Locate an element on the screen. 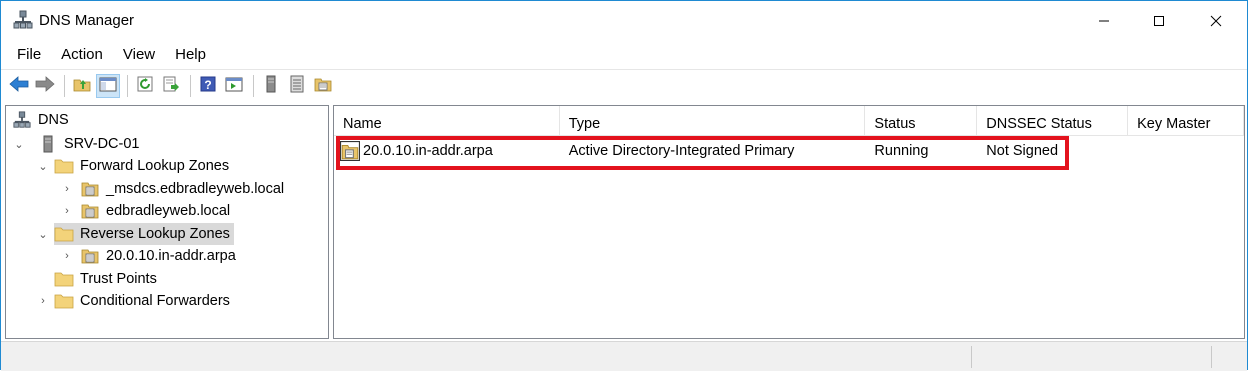 Image resolution: width=1248 pixels, height=371 pixels. help-button: ? is located at coordinates (208, 86).